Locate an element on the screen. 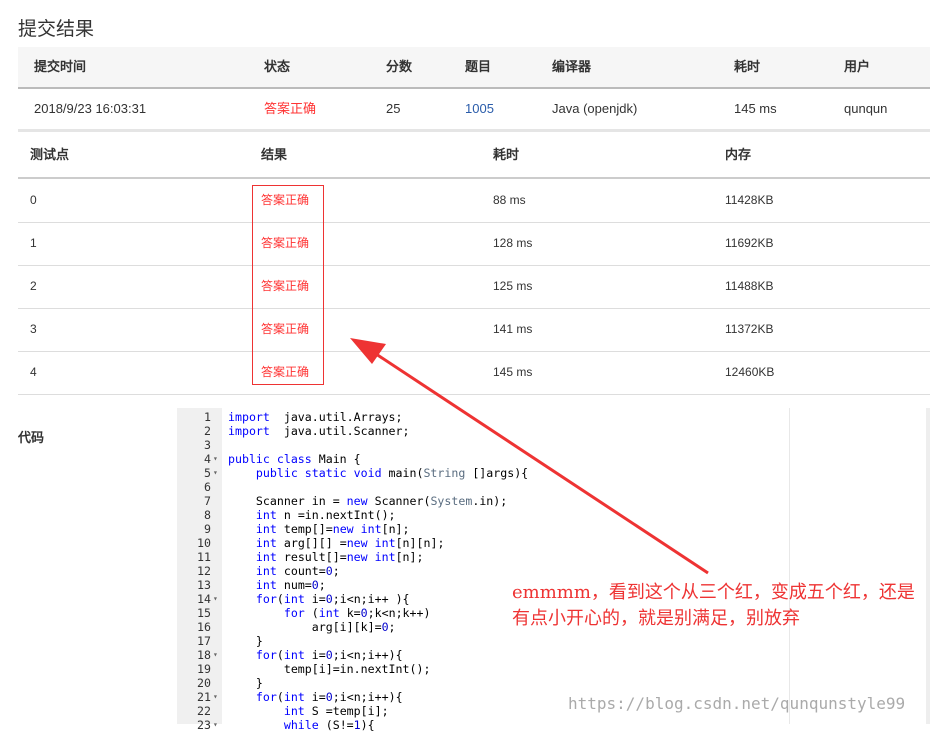 Image resolution: width=930 pixels, height=732 pixels. header-score: 分数 is located at coordinates (399, 66).